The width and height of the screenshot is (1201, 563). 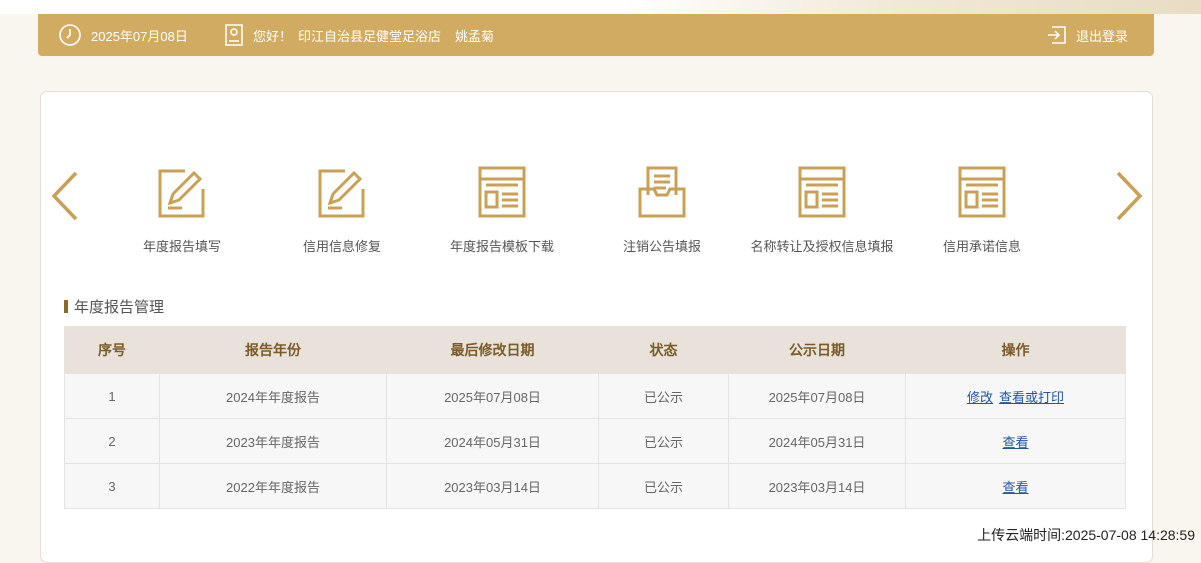 What do you see at coordinates (817, 486) in the screenshot?
I see `cell-published: 2023年03月14日` at bounding box center [817, 486].